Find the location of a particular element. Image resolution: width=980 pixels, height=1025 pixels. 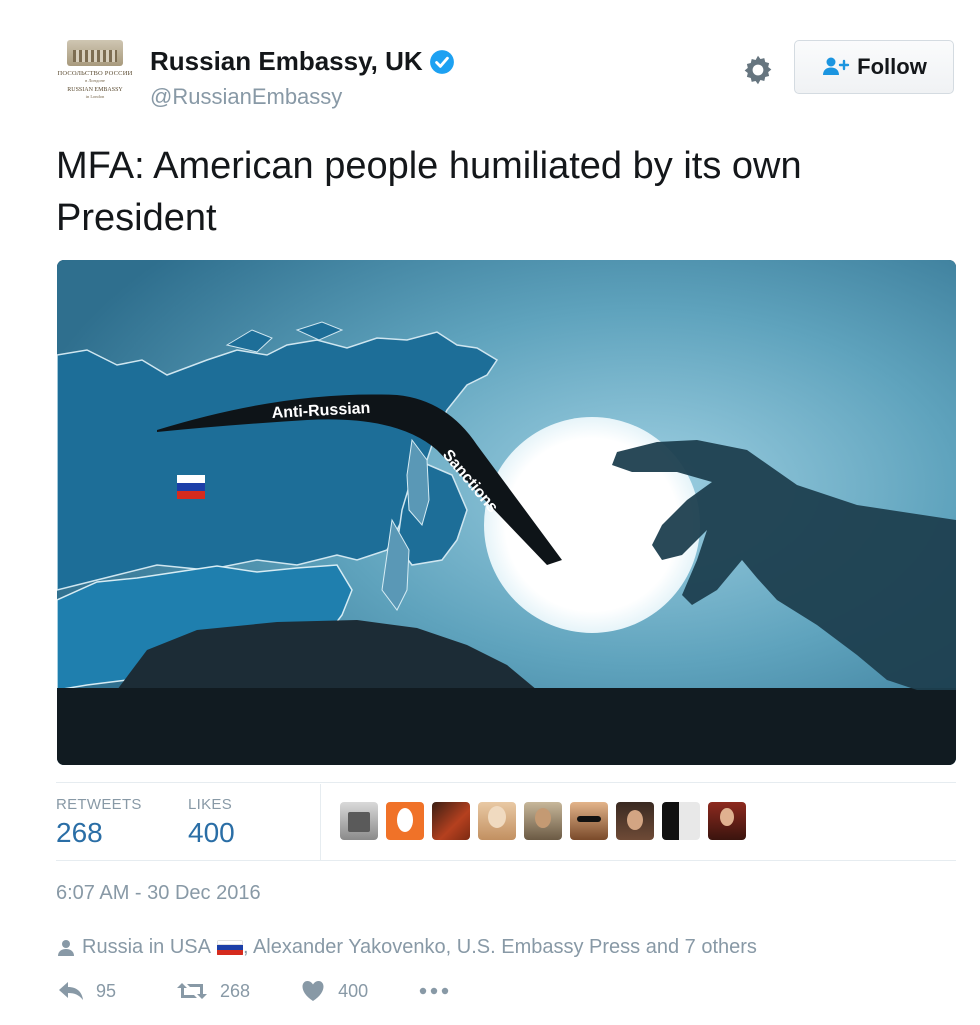

more-options-button is located at coordinates (434, 991).